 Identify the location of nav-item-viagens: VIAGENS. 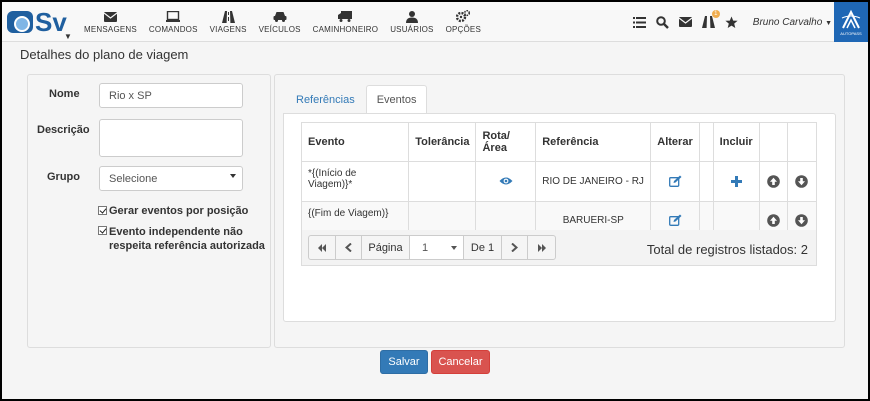
(228, 22).